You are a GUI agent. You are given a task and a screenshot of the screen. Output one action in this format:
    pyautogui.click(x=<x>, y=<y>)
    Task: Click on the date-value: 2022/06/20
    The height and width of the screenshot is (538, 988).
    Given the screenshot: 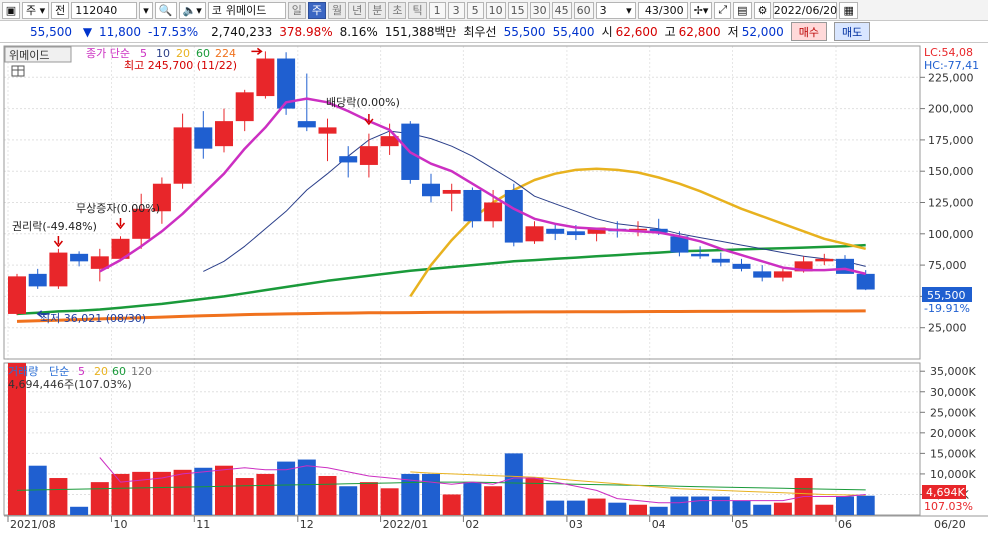 What is the action you would take?
    pyautogui.click(x=805, y=10)
    